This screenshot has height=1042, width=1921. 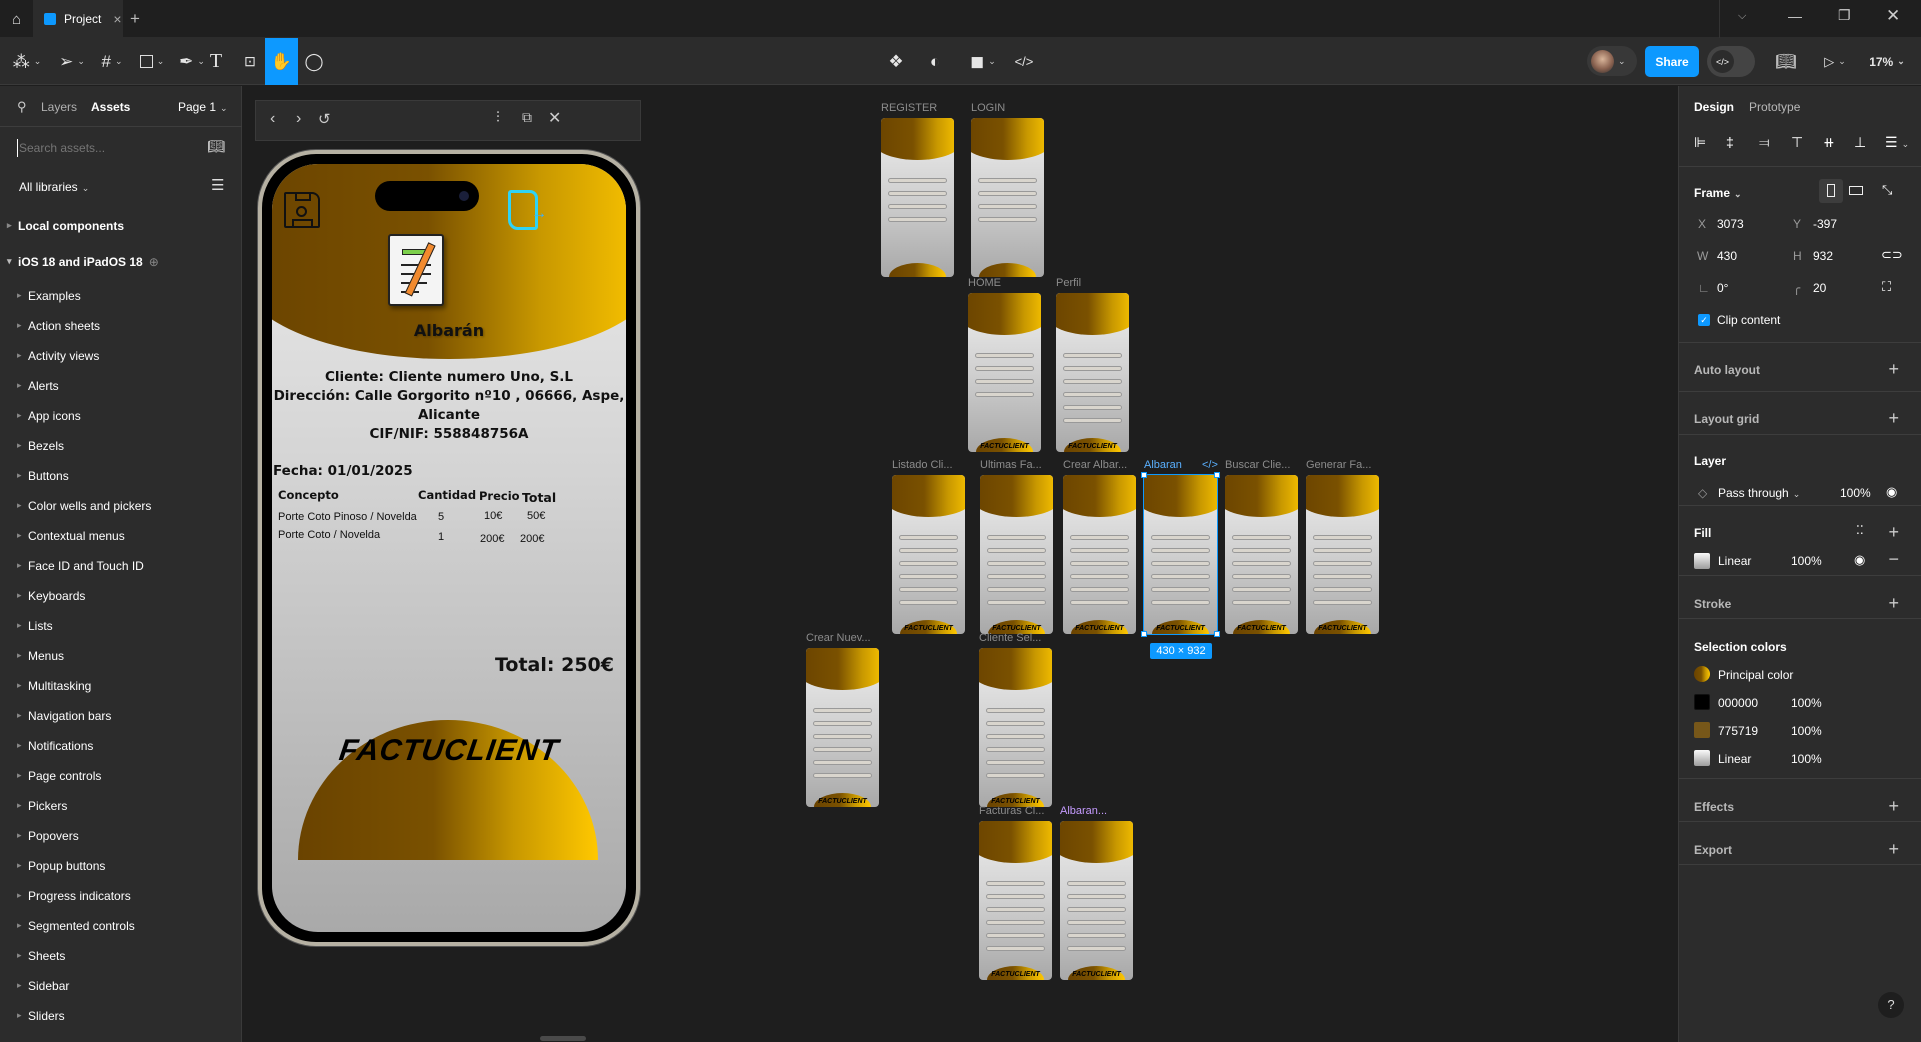 I want to click on home-button: ⌂, so click(x=16, y=19).